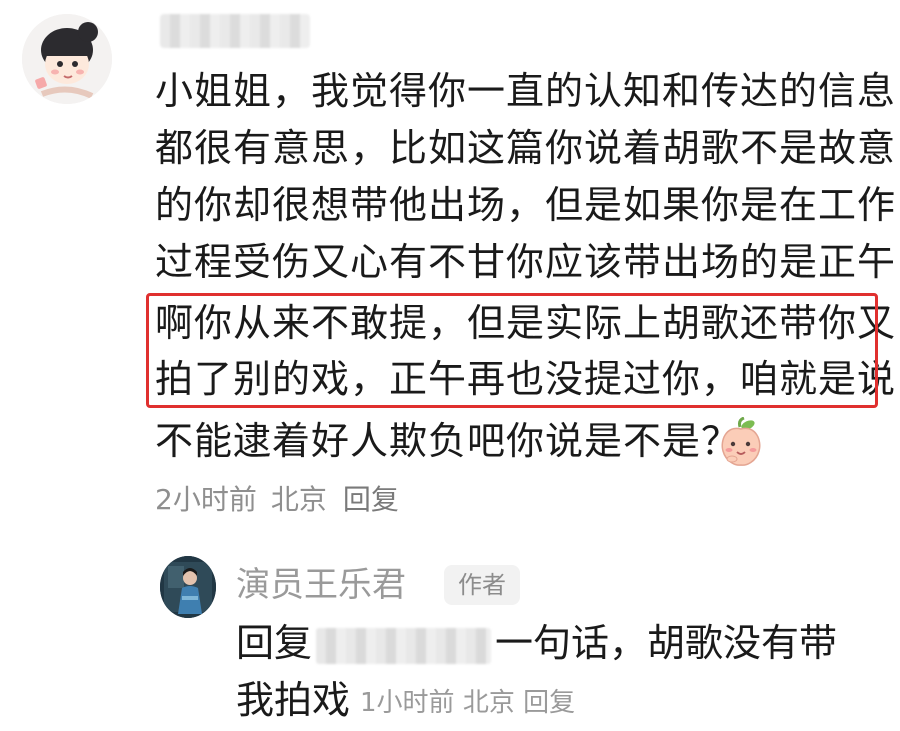 The height and width of the screenshot is (731, 900). I want to click on author-photo-icon, so click(188, 587).